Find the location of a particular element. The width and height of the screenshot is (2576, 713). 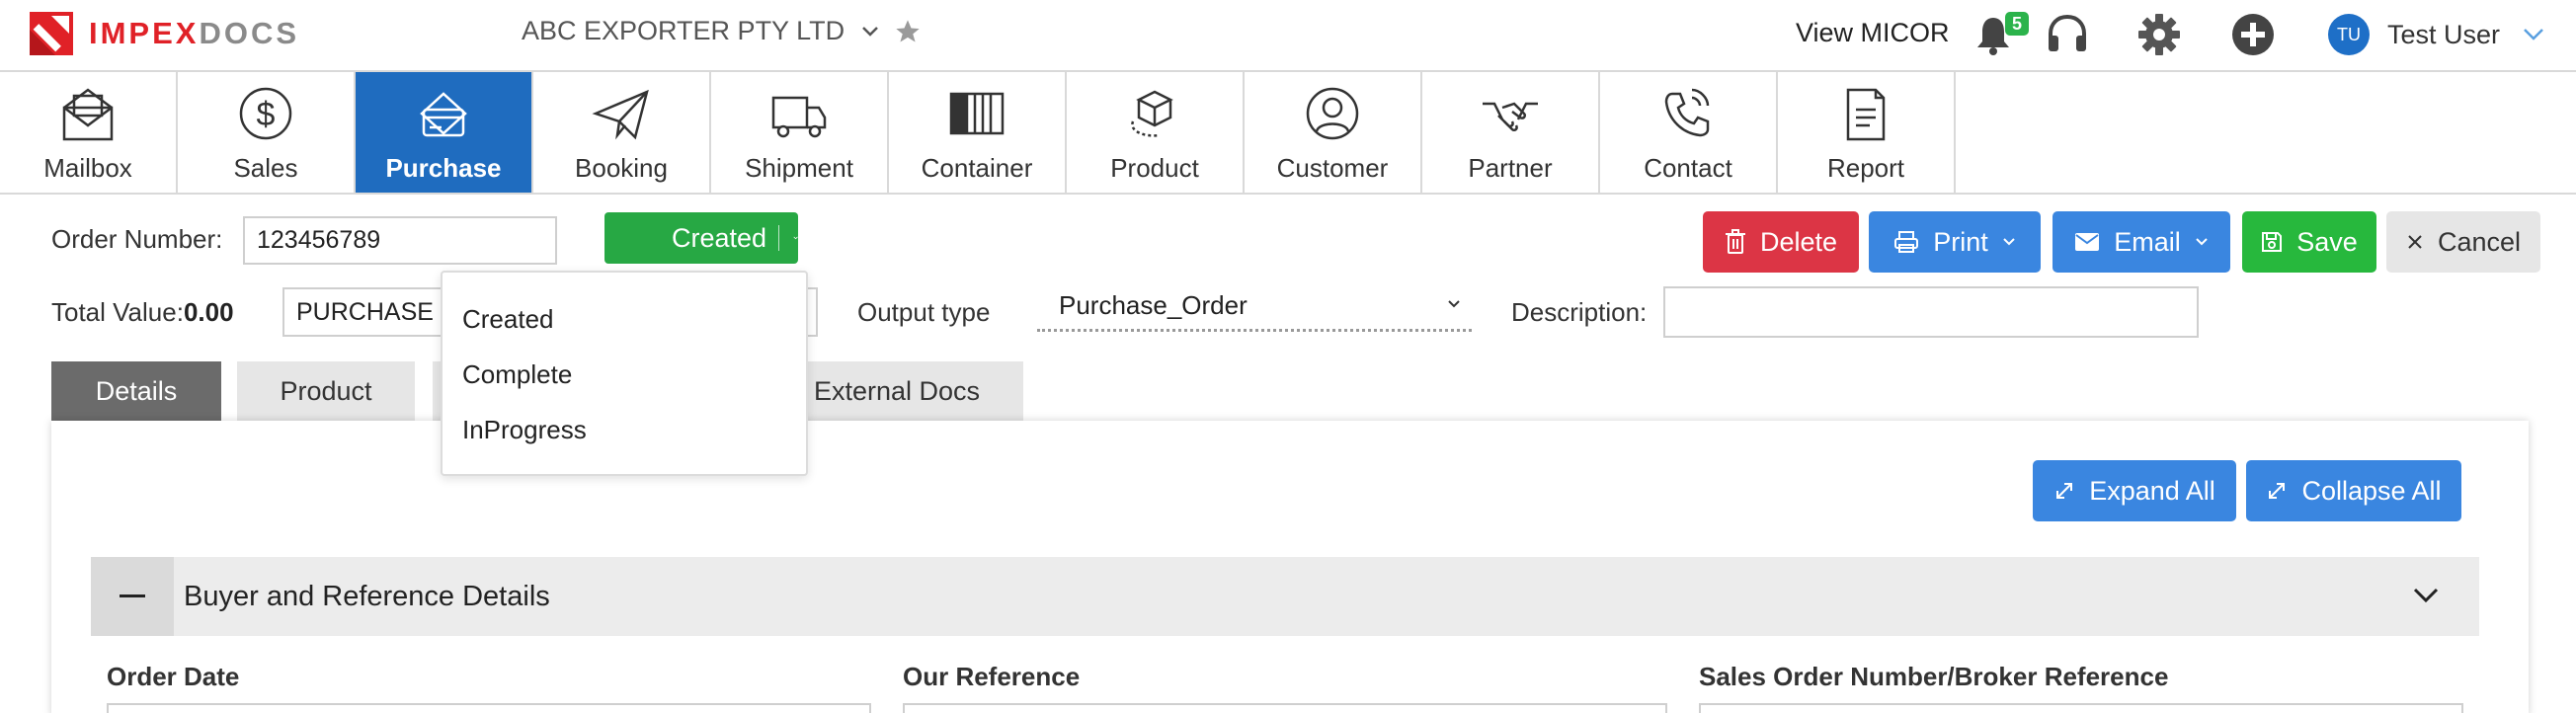

nav-label: Product is located at coordinates (1154, 168).